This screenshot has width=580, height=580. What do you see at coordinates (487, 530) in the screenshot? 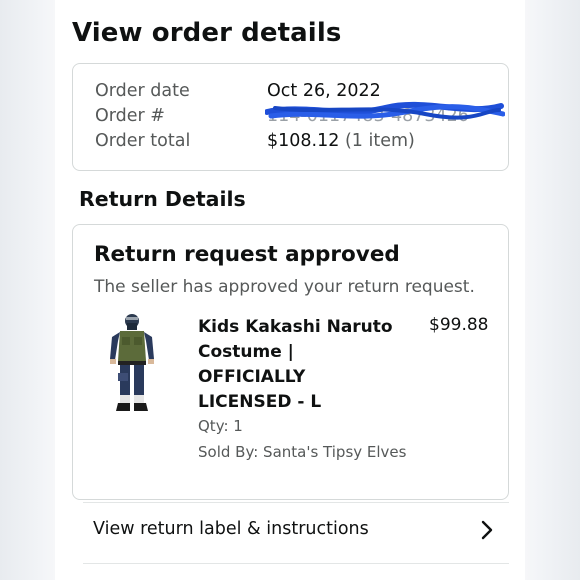
I see `chevron-right-icon` at bounding box center [487, 530].